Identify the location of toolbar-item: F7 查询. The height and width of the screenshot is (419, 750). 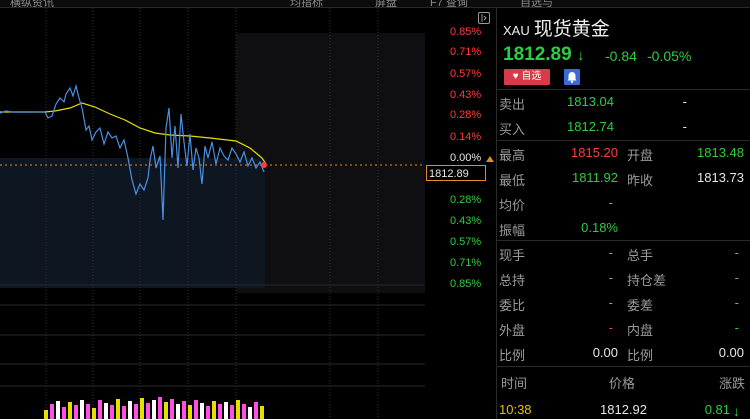
(449, 3).